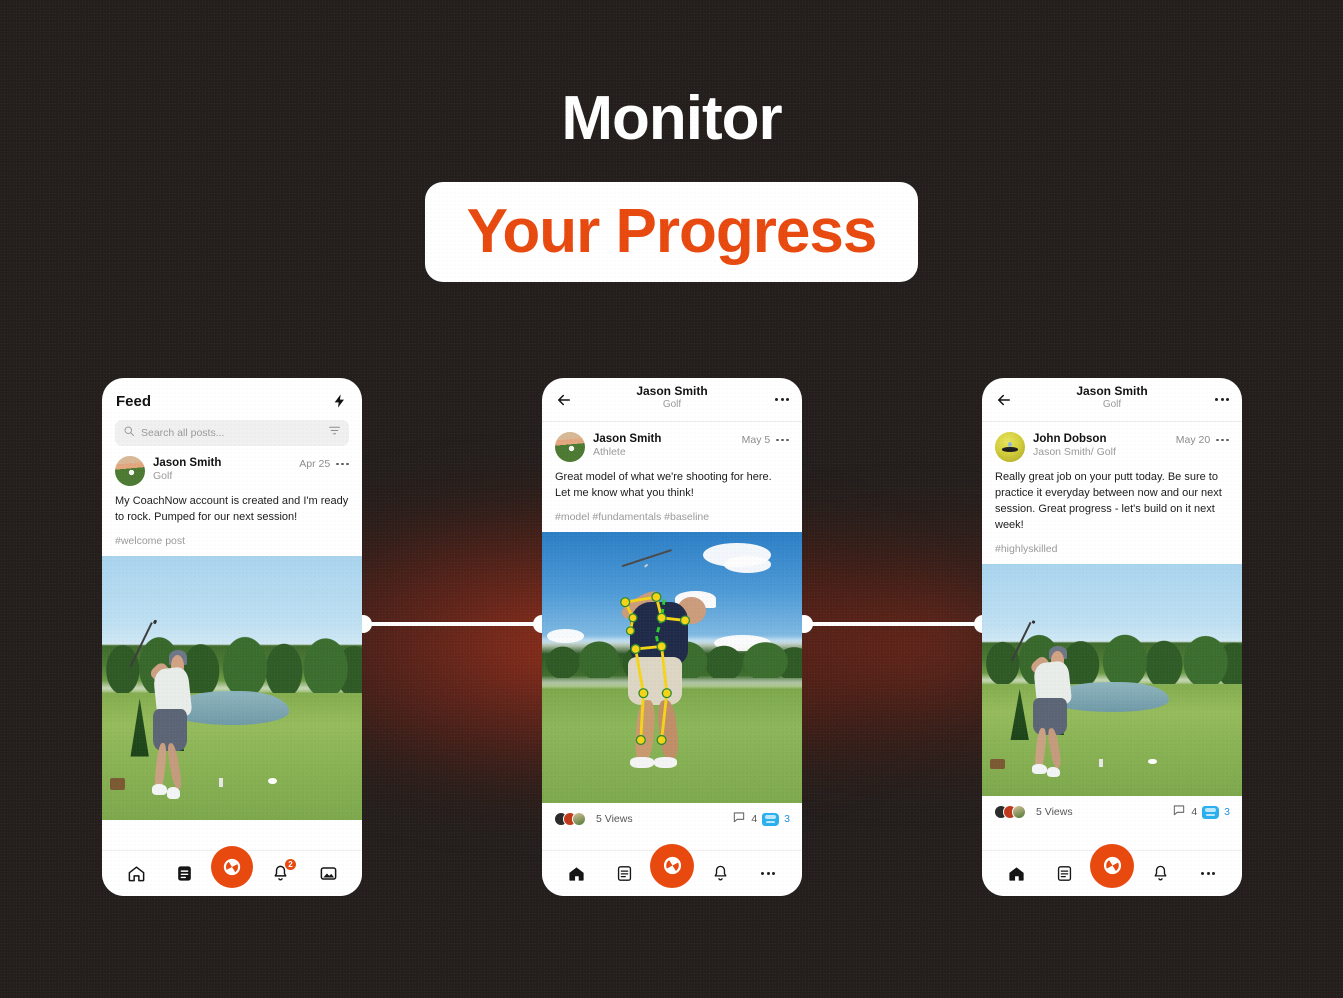 This screenshot has width=1343, height=998. I want to click on post-header: John Dobson Jason Smith/ Golf May 20, so click(1112, 447).